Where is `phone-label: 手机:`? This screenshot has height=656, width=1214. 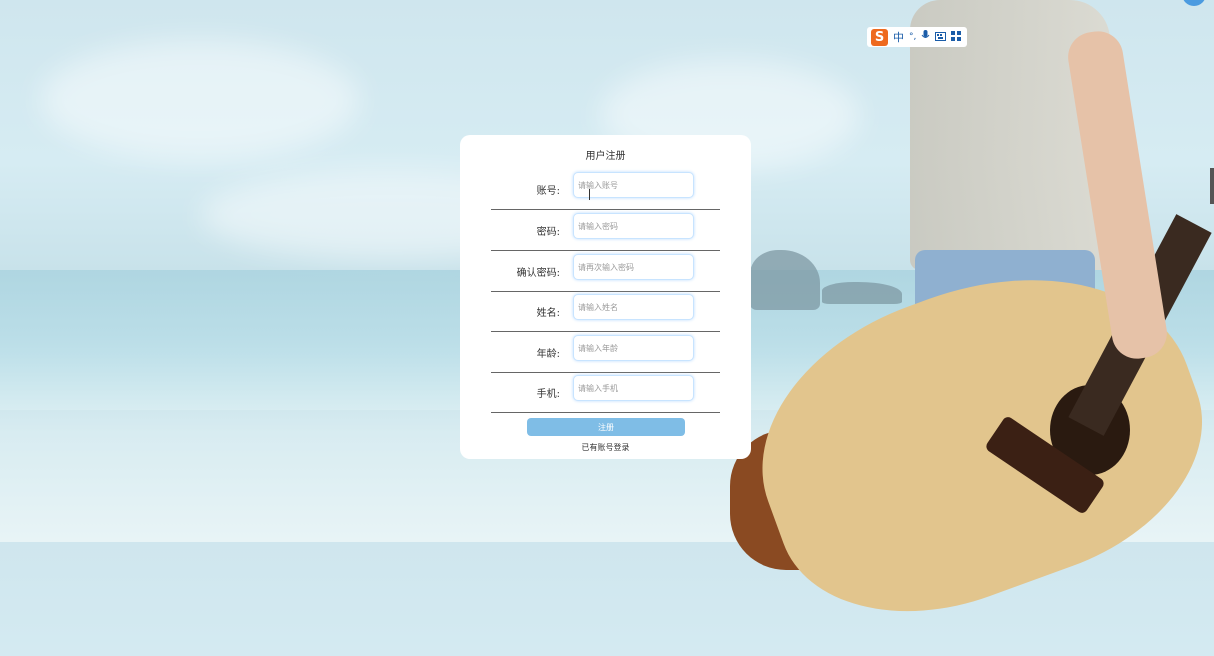 phone-label: 手机: is located at coordinates (548, 394).